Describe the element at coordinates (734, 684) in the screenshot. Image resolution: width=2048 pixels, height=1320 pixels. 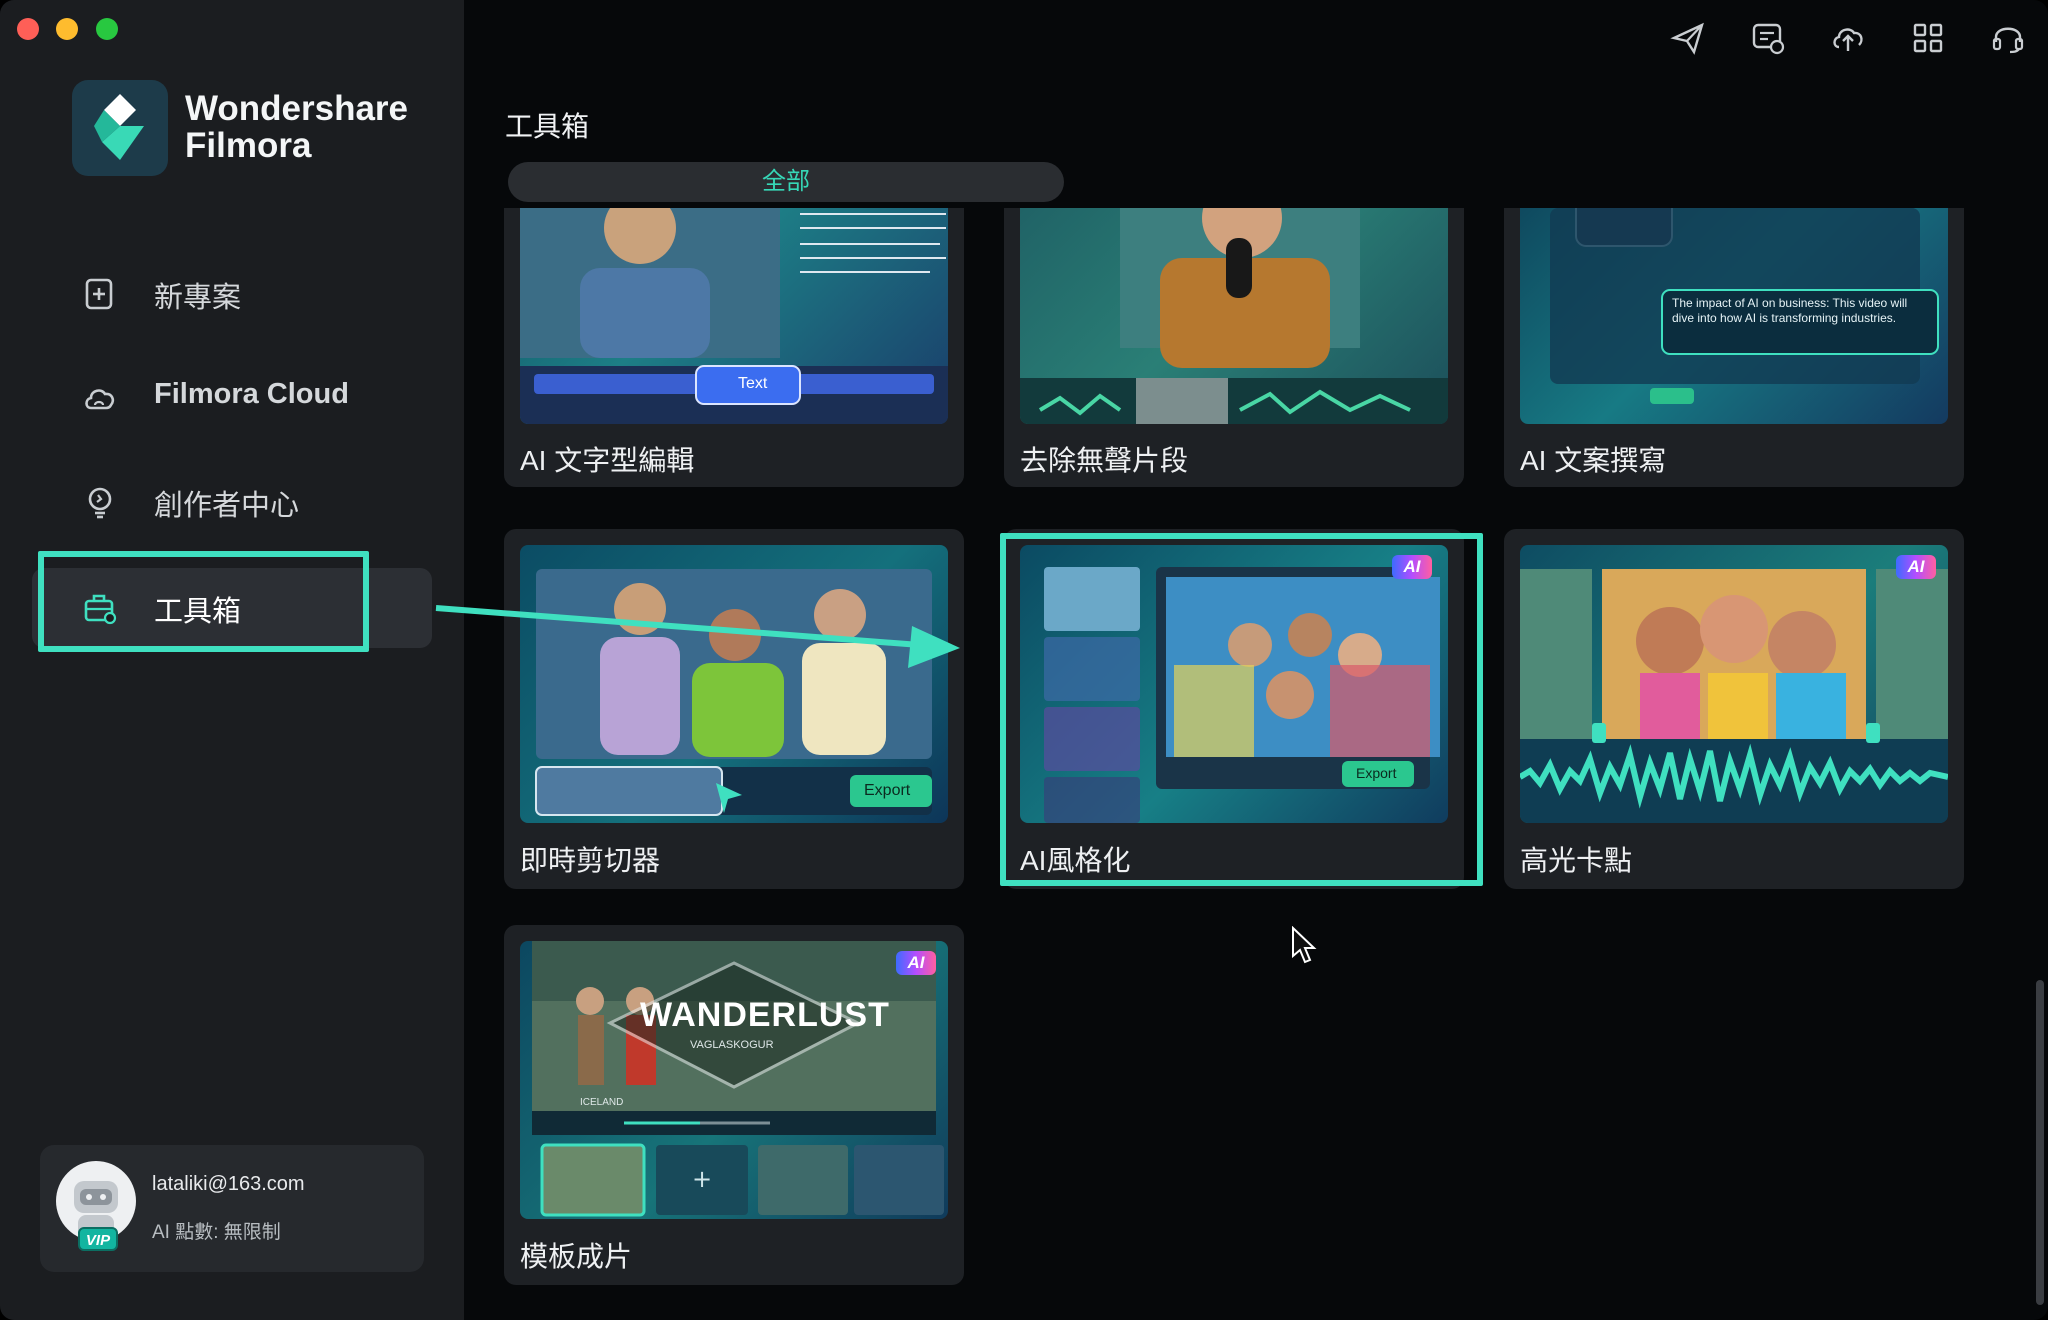
I see `card-thumbnail: Export` at that location.